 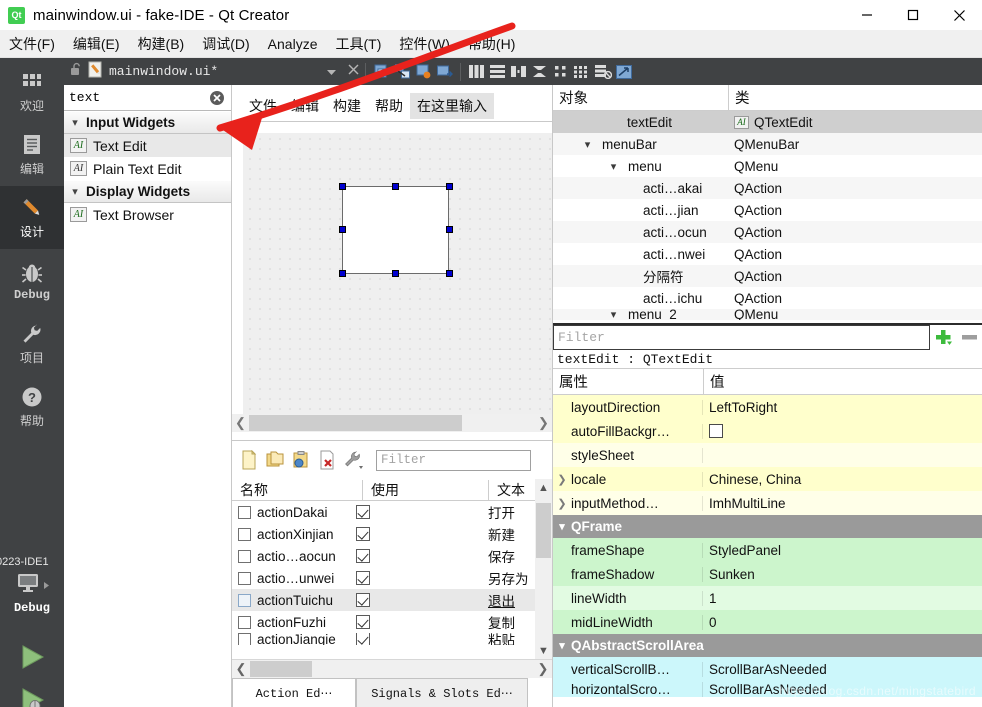 I want to click on sidebar-item-welcome: 欢迎, so click(x=32, y=91).